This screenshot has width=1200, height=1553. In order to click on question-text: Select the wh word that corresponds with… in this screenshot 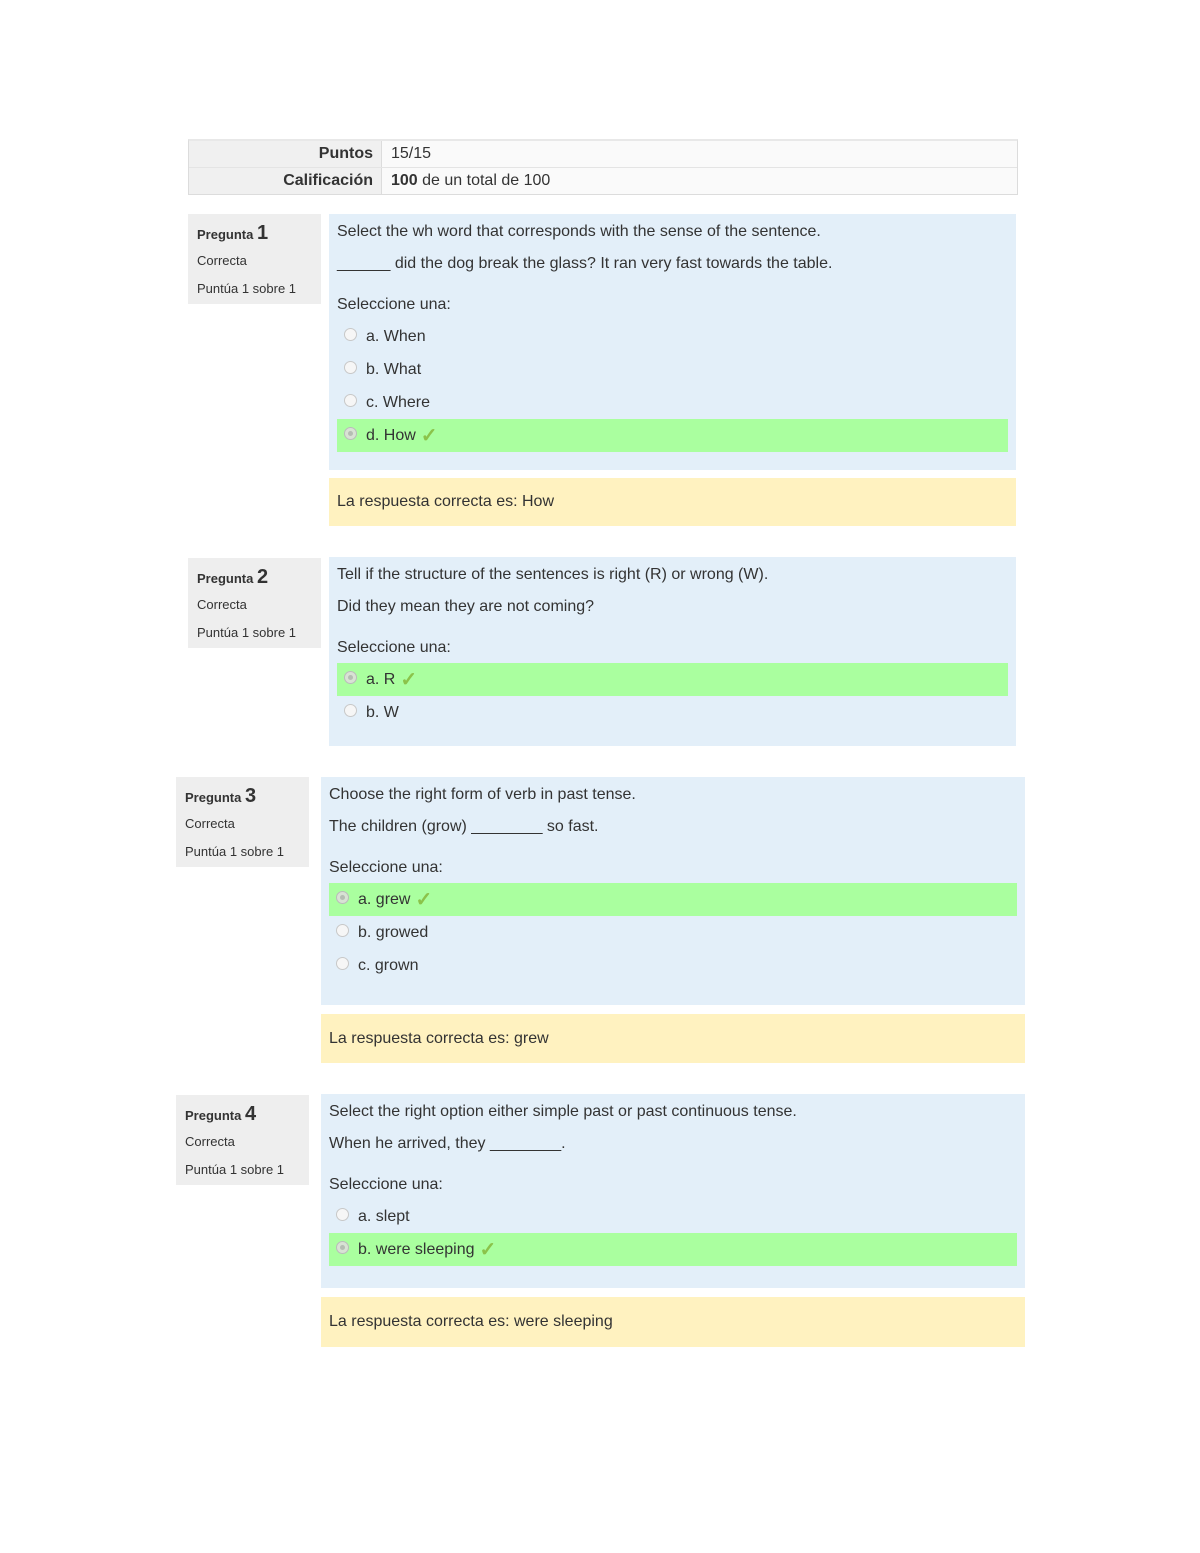, I will do `click(585, 247)`.